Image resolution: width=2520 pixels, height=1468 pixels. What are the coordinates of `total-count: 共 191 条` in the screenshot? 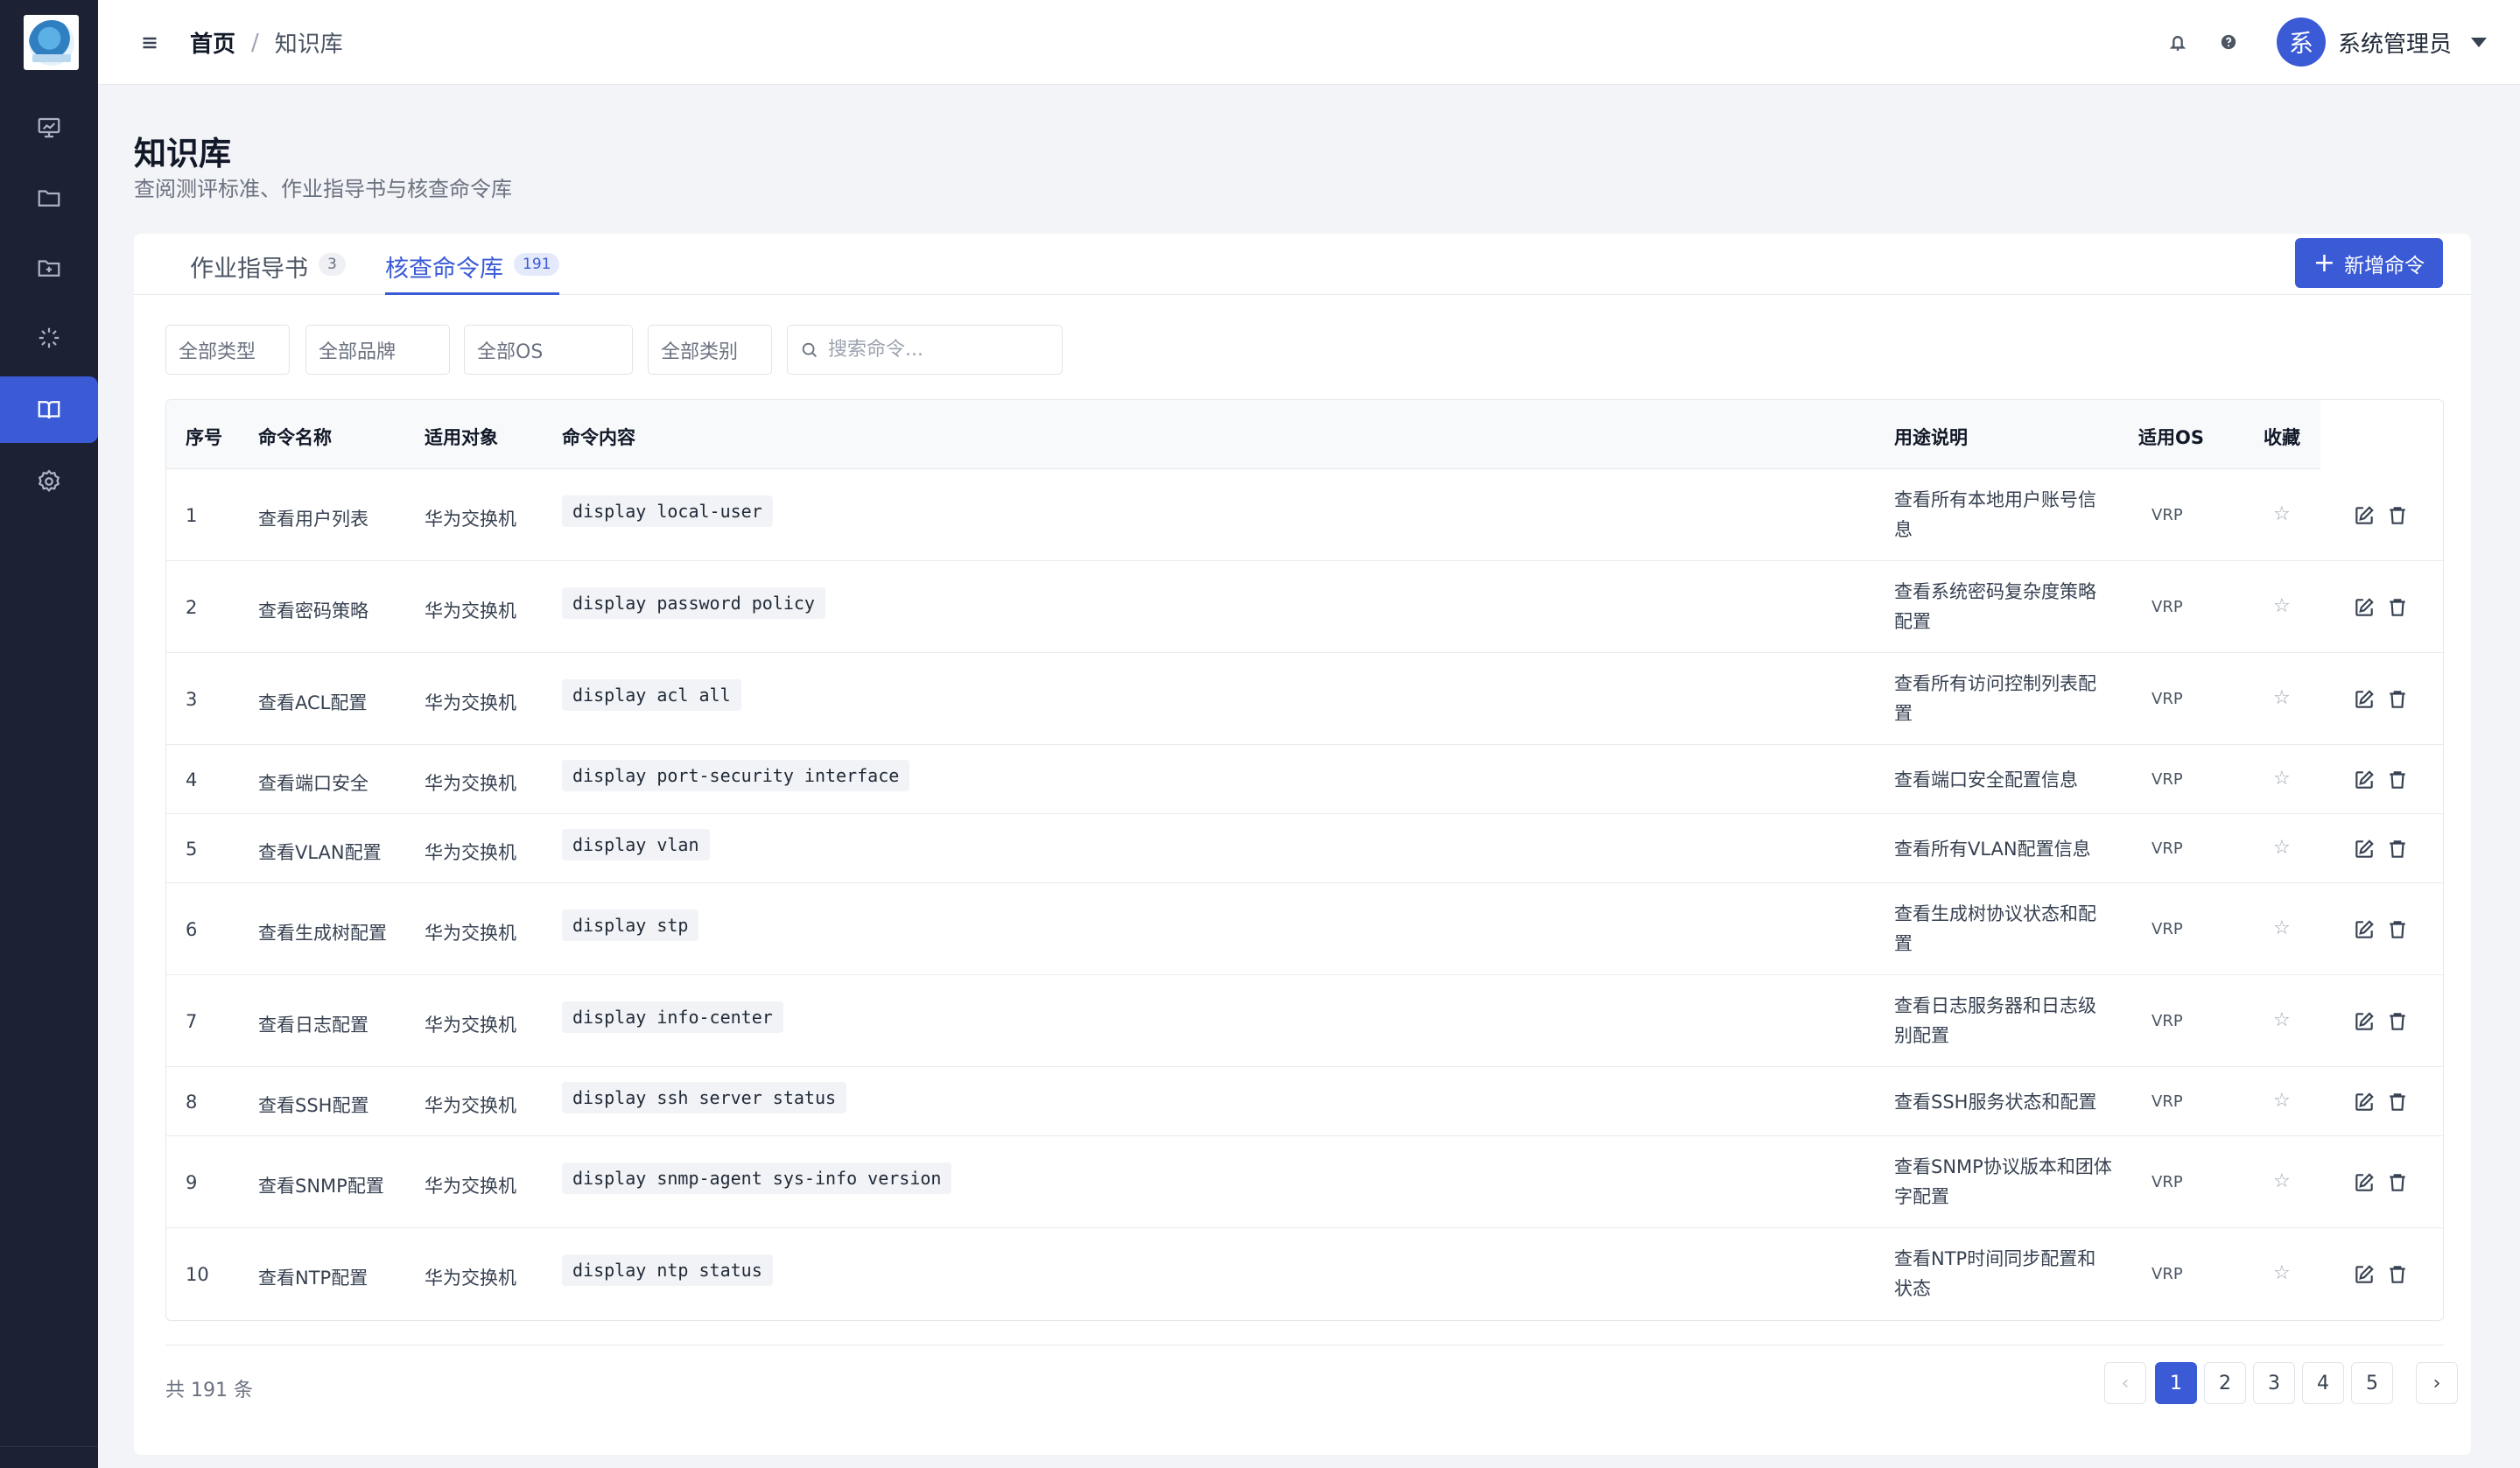 It's located at (209, 1390).